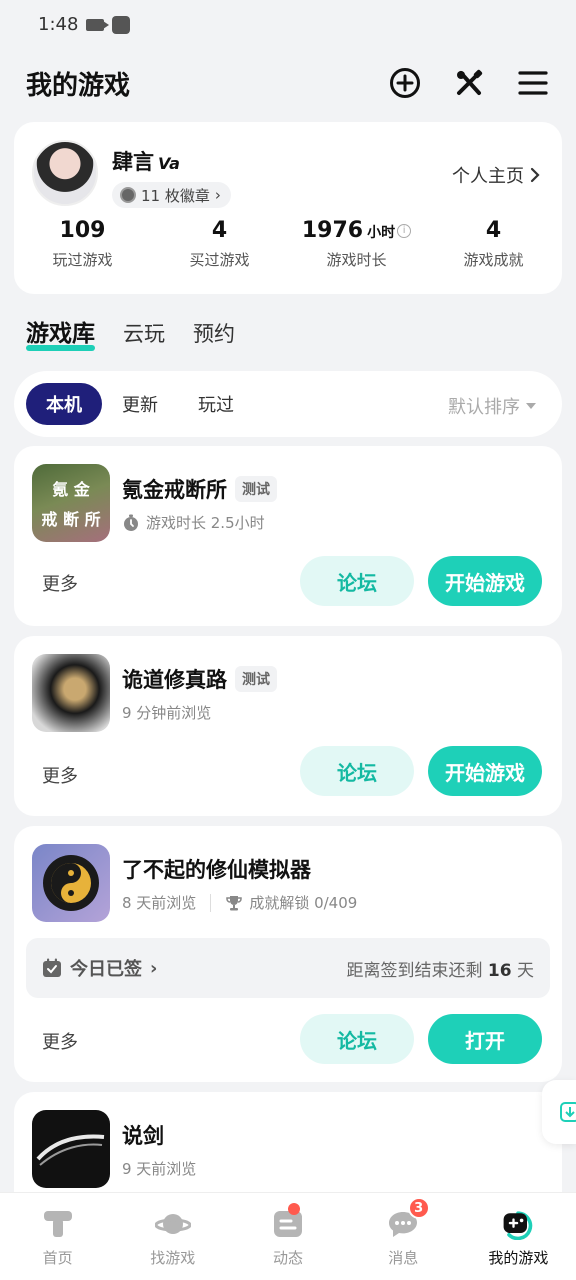 The height and width of the screenshot is (1280, 576). What do you see at coordinates (405, 83) in the screenshot?
I see `add-circle-icon` at bounding box center [405, 83].